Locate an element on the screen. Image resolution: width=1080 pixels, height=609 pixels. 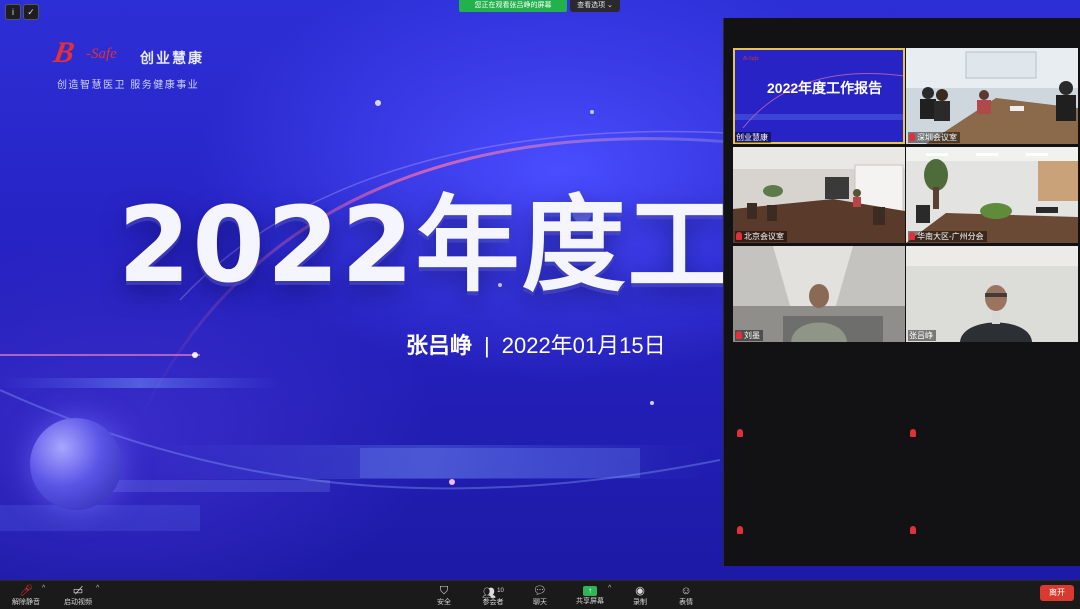
thumbnail-title: 2022年度工作报告 is located at coordinates (825, 88).